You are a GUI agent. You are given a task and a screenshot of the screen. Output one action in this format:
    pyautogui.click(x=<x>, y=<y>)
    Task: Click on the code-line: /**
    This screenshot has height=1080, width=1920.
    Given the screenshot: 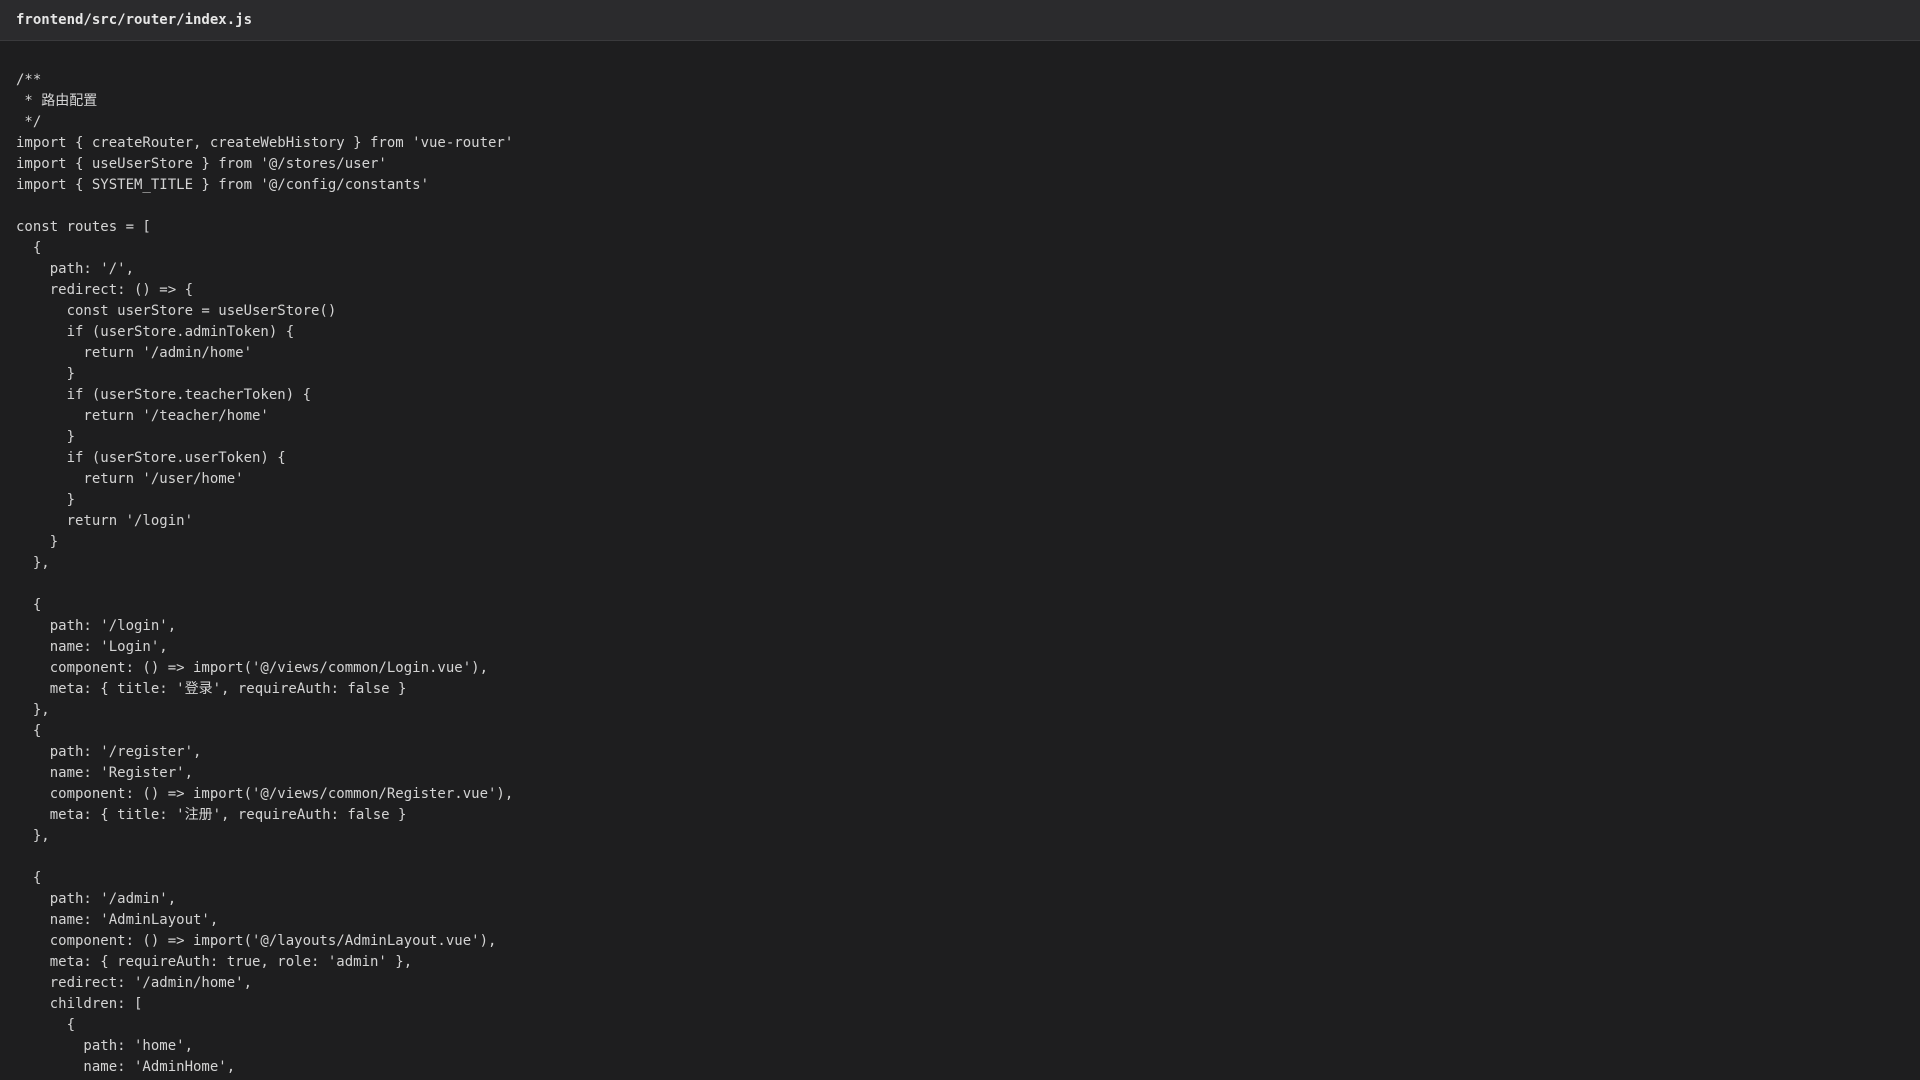 What is the action you would take?
    pyautogui.click(x=29, y=80)
    